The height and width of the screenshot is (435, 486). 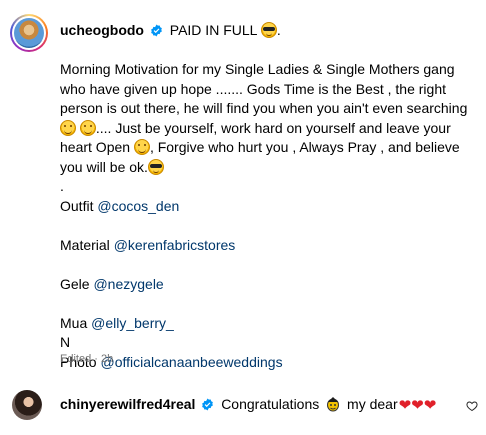 What do you see at coordinates (87, 359) in the screenshot?
I see `post-edited-timestamp: Edited · 2h` at bounding box center [87, 359].